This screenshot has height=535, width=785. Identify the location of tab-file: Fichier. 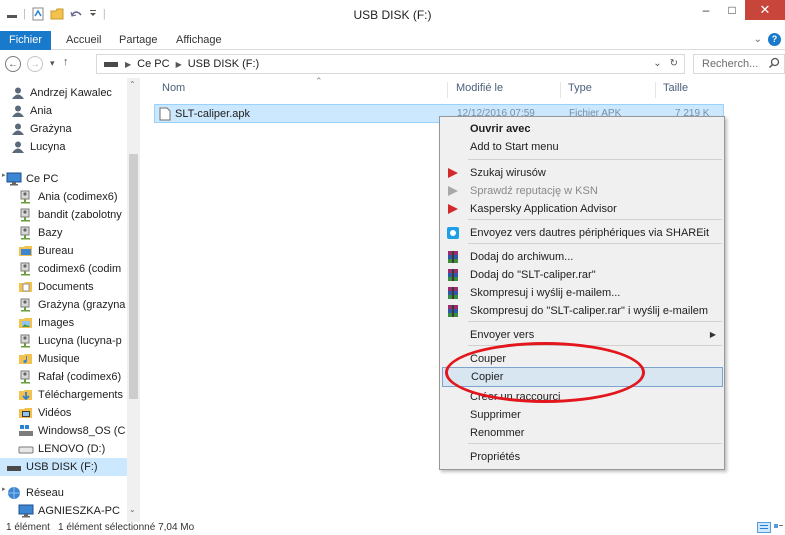
(25, 40).